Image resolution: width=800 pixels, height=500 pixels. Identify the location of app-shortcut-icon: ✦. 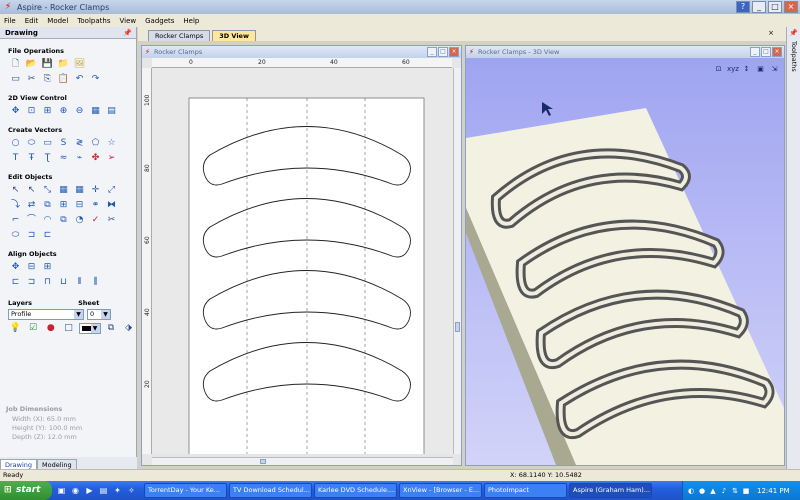
(117, 490).